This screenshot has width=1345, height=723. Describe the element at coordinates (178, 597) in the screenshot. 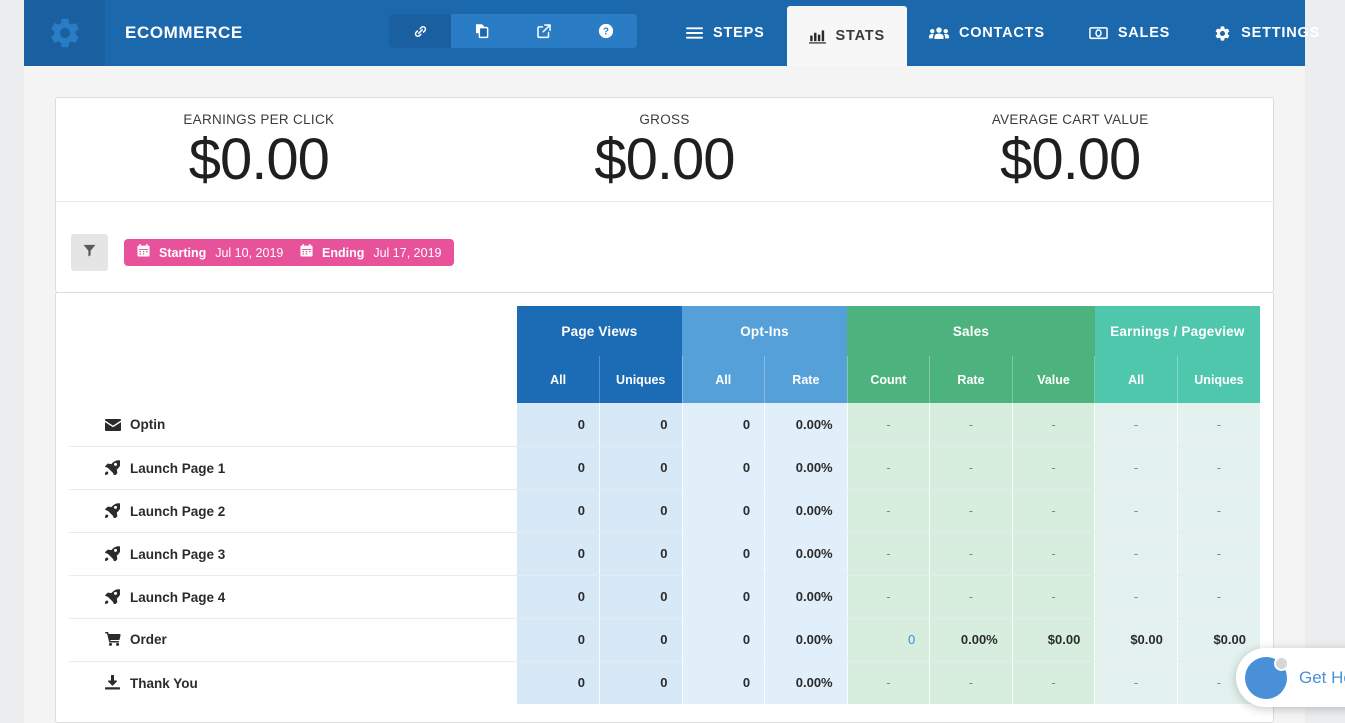

I see `row-label-text: Launch Page 4` at that location.